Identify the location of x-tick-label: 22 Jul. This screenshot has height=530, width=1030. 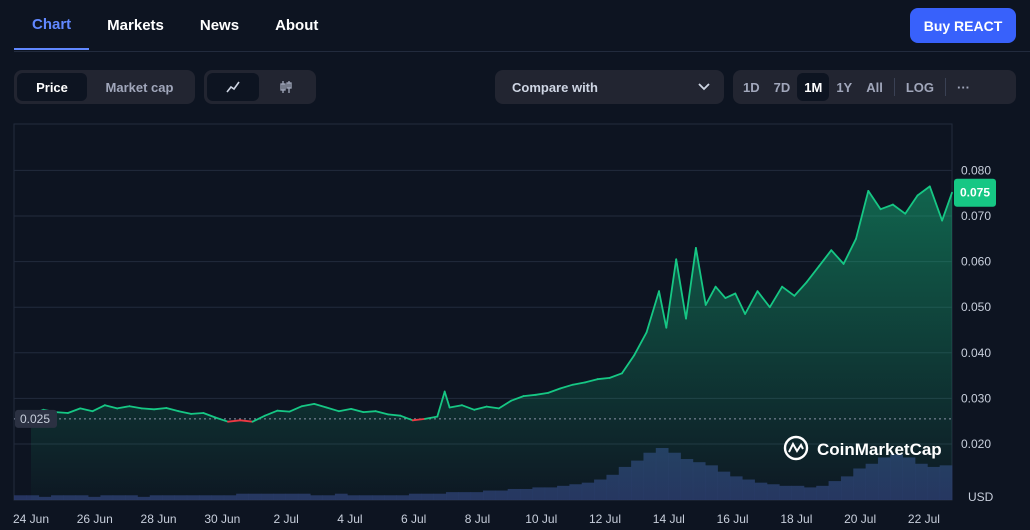
(924, 519).